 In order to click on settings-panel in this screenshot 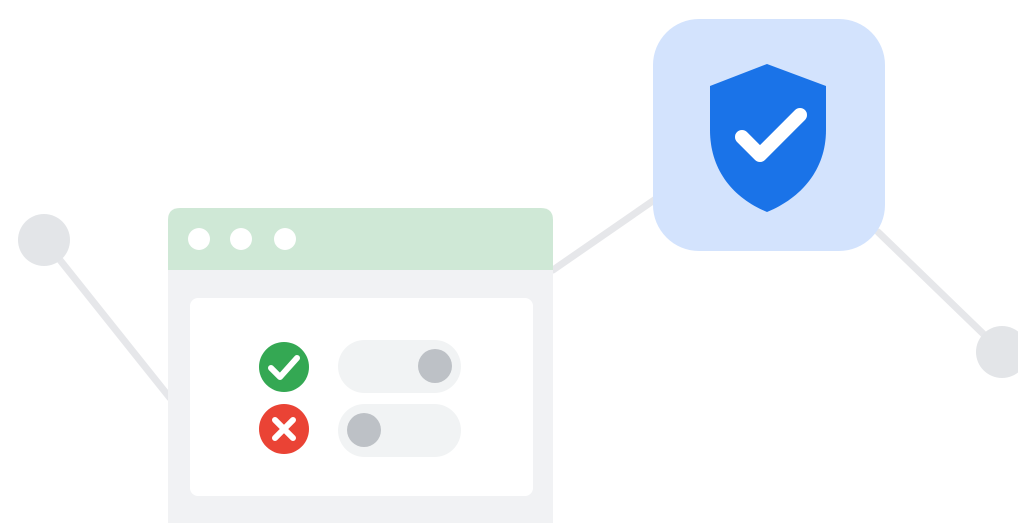, I will do `click(361, 397)`.